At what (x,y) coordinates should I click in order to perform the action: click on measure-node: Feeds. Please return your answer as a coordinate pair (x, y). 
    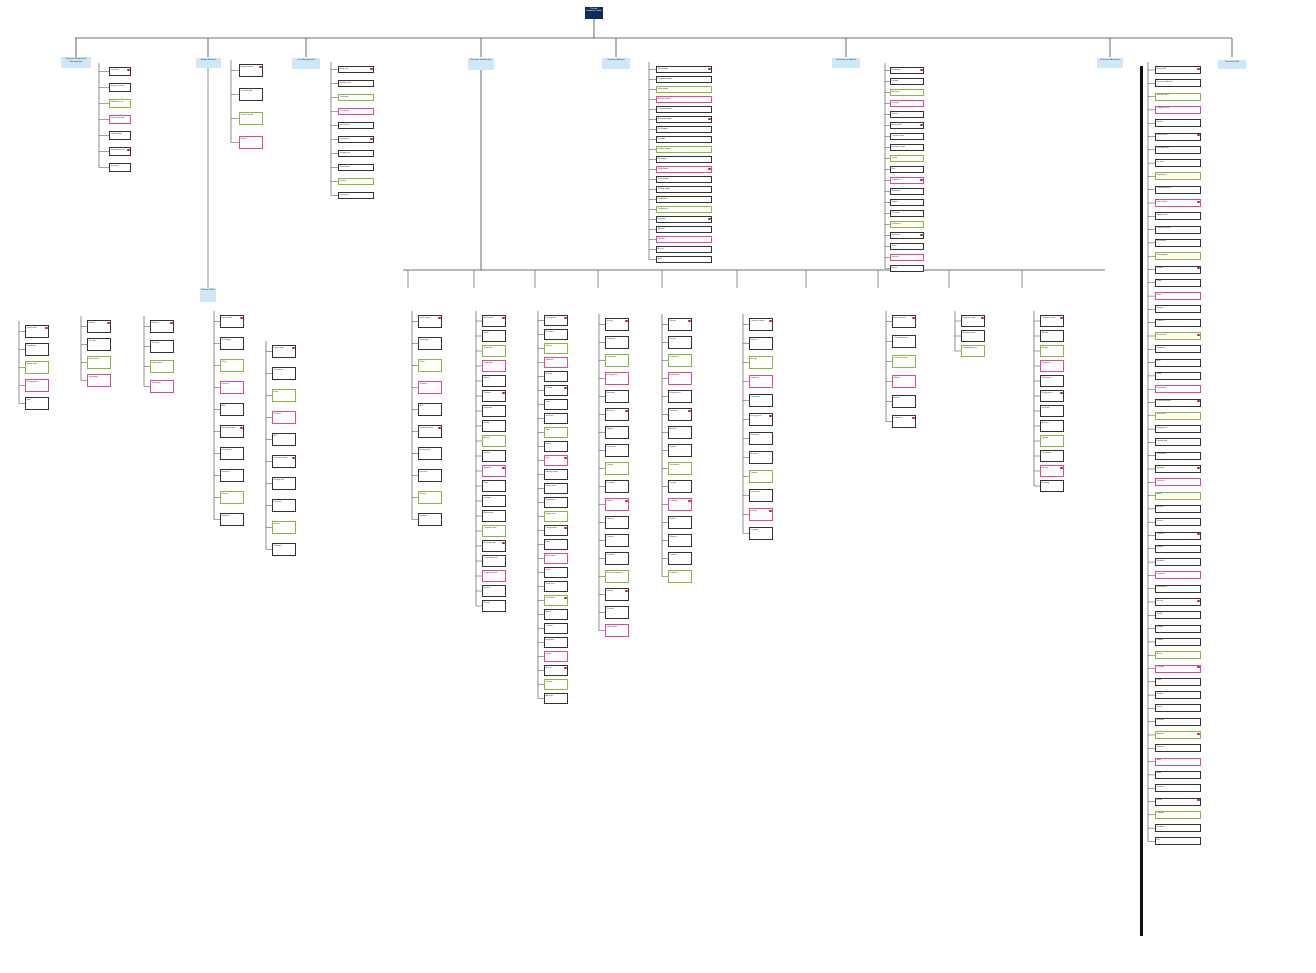
    Looking at the image, I should click on (556, 572).